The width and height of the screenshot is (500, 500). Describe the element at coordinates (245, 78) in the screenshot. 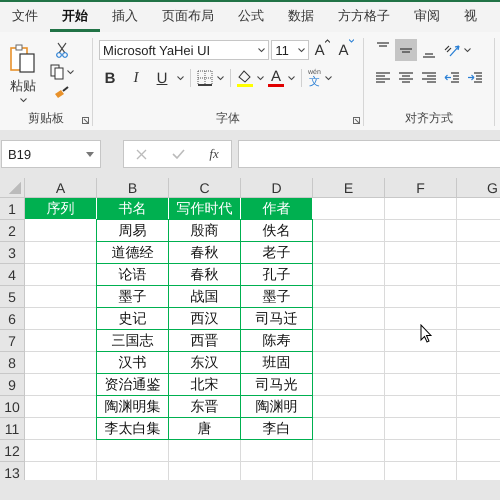

I see `paint-bucket-icon` at that location.